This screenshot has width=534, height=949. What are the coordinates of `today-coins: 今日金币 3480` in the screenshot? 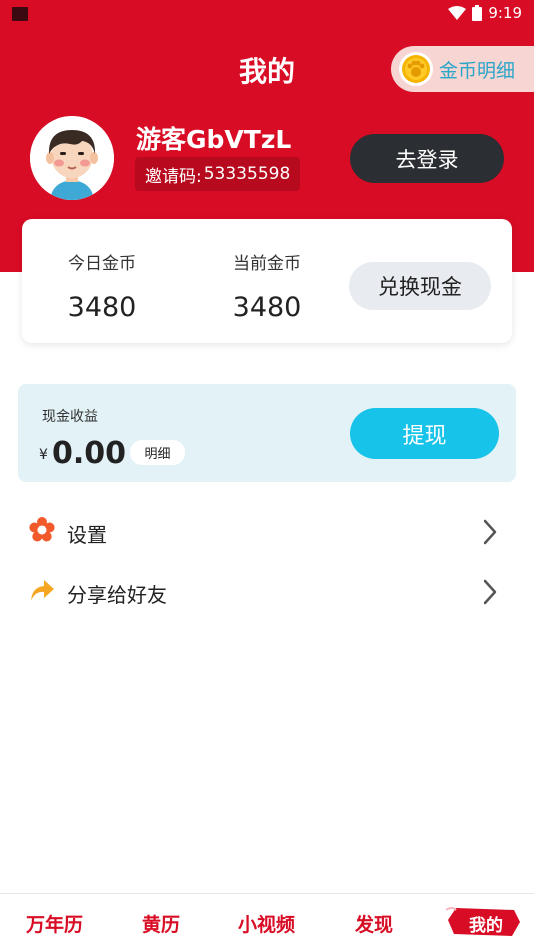 It's located at (102, 286).